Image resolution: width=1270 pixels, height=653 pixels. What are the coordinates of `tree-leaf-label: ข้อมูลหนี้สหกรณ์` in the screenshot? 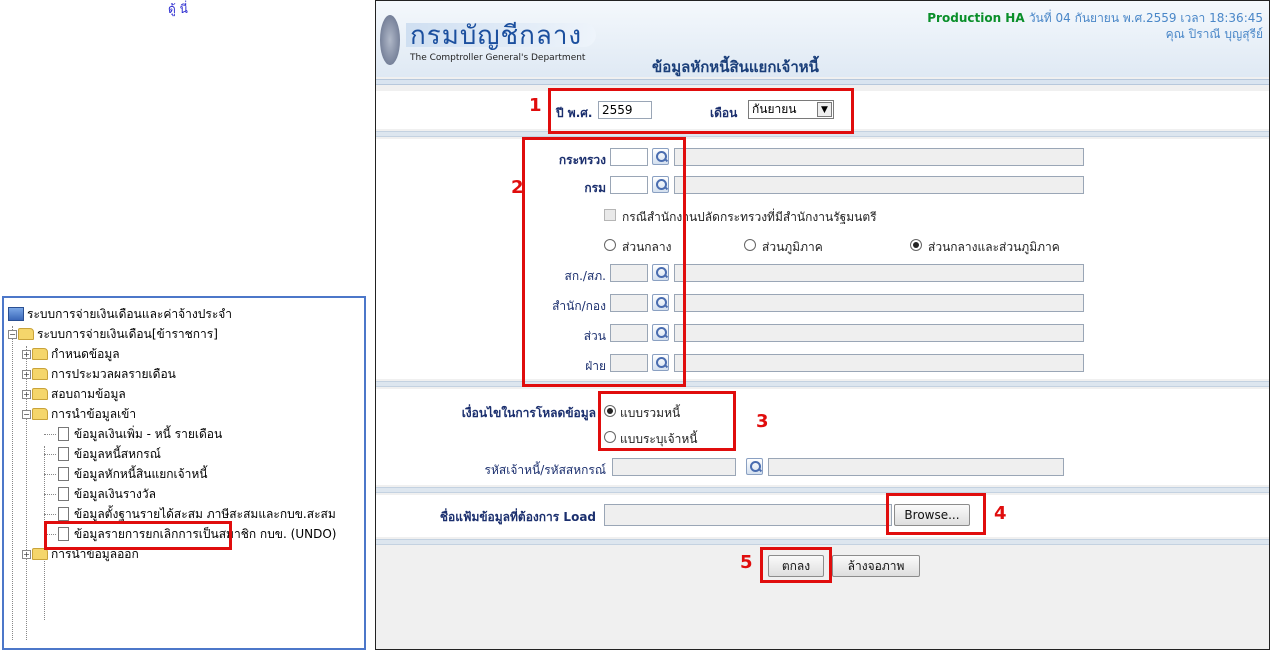 It's located at (117, 453).